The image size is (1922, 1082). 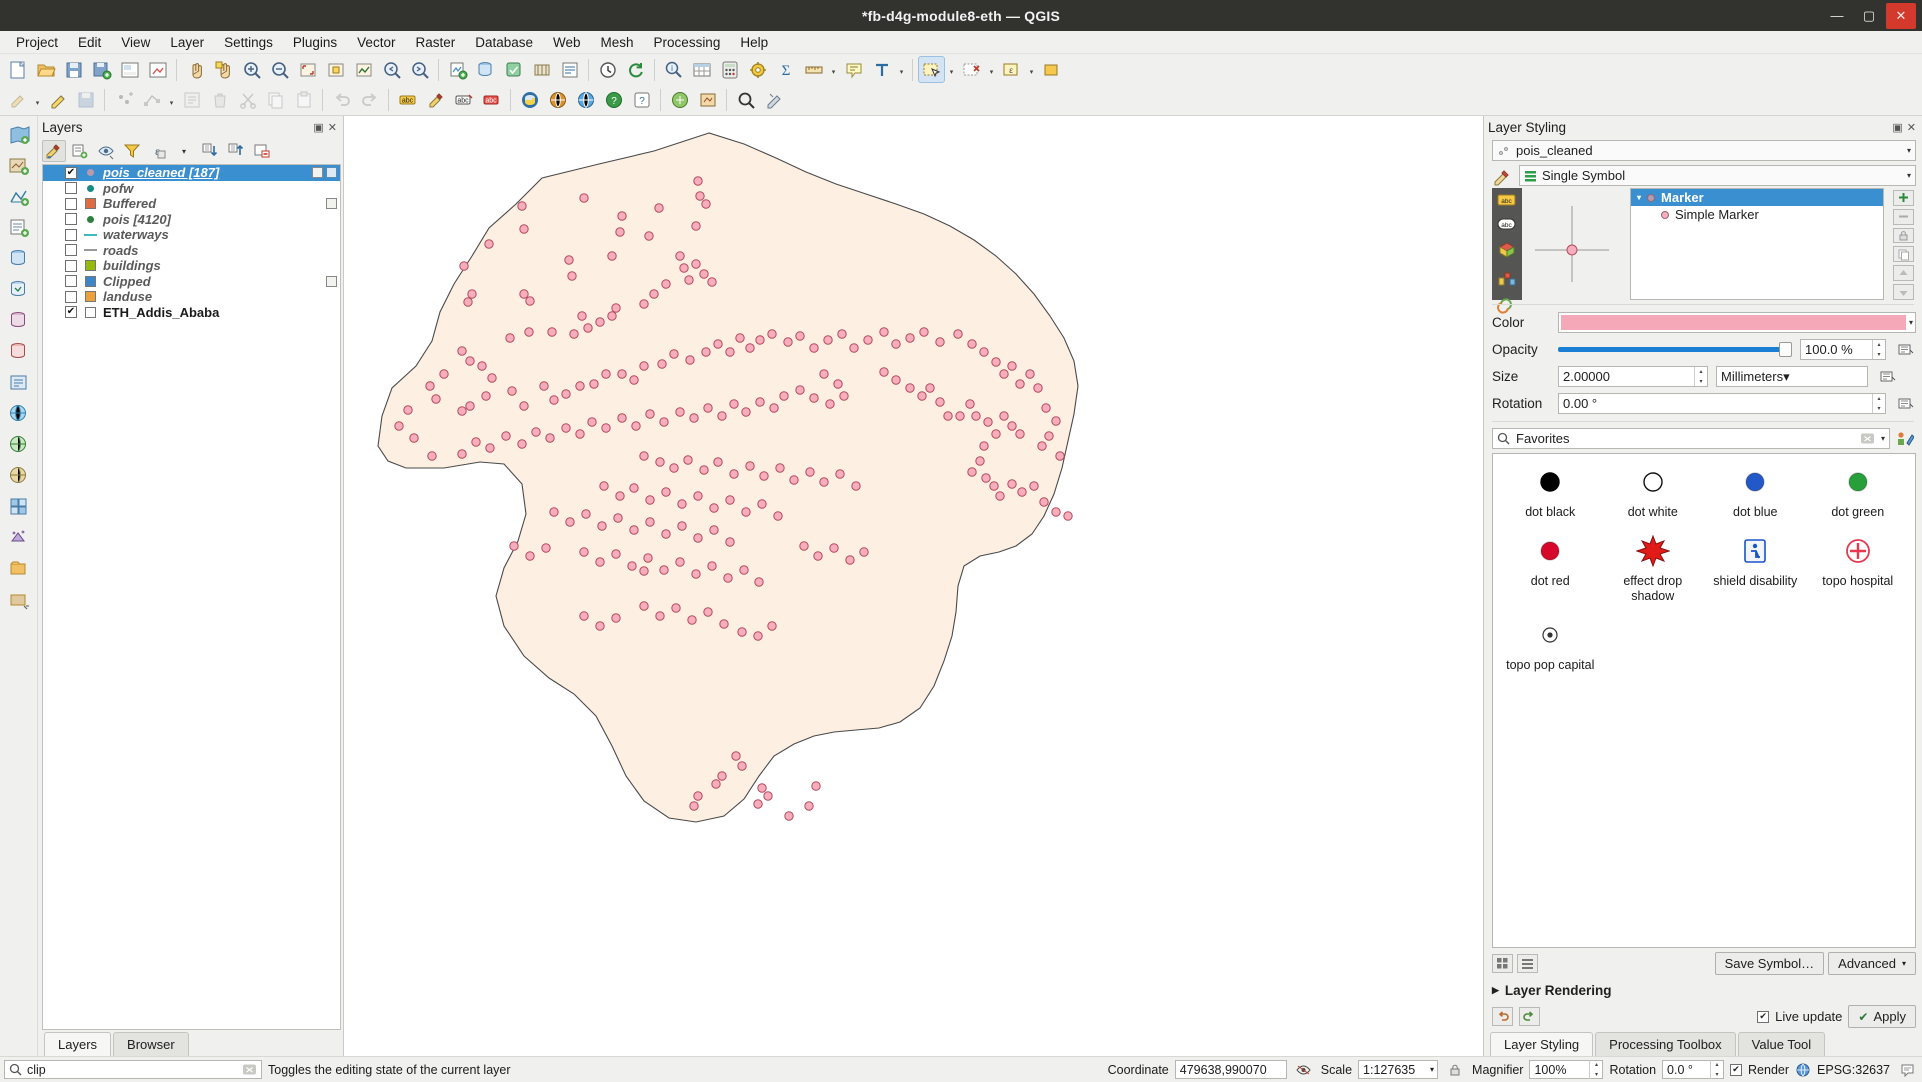 What do you see at coordinates (1757, 197) in the screenshot?
I see `symbol-layer-row-marker: ▾ Marker` at bounding box center [1757, 197].